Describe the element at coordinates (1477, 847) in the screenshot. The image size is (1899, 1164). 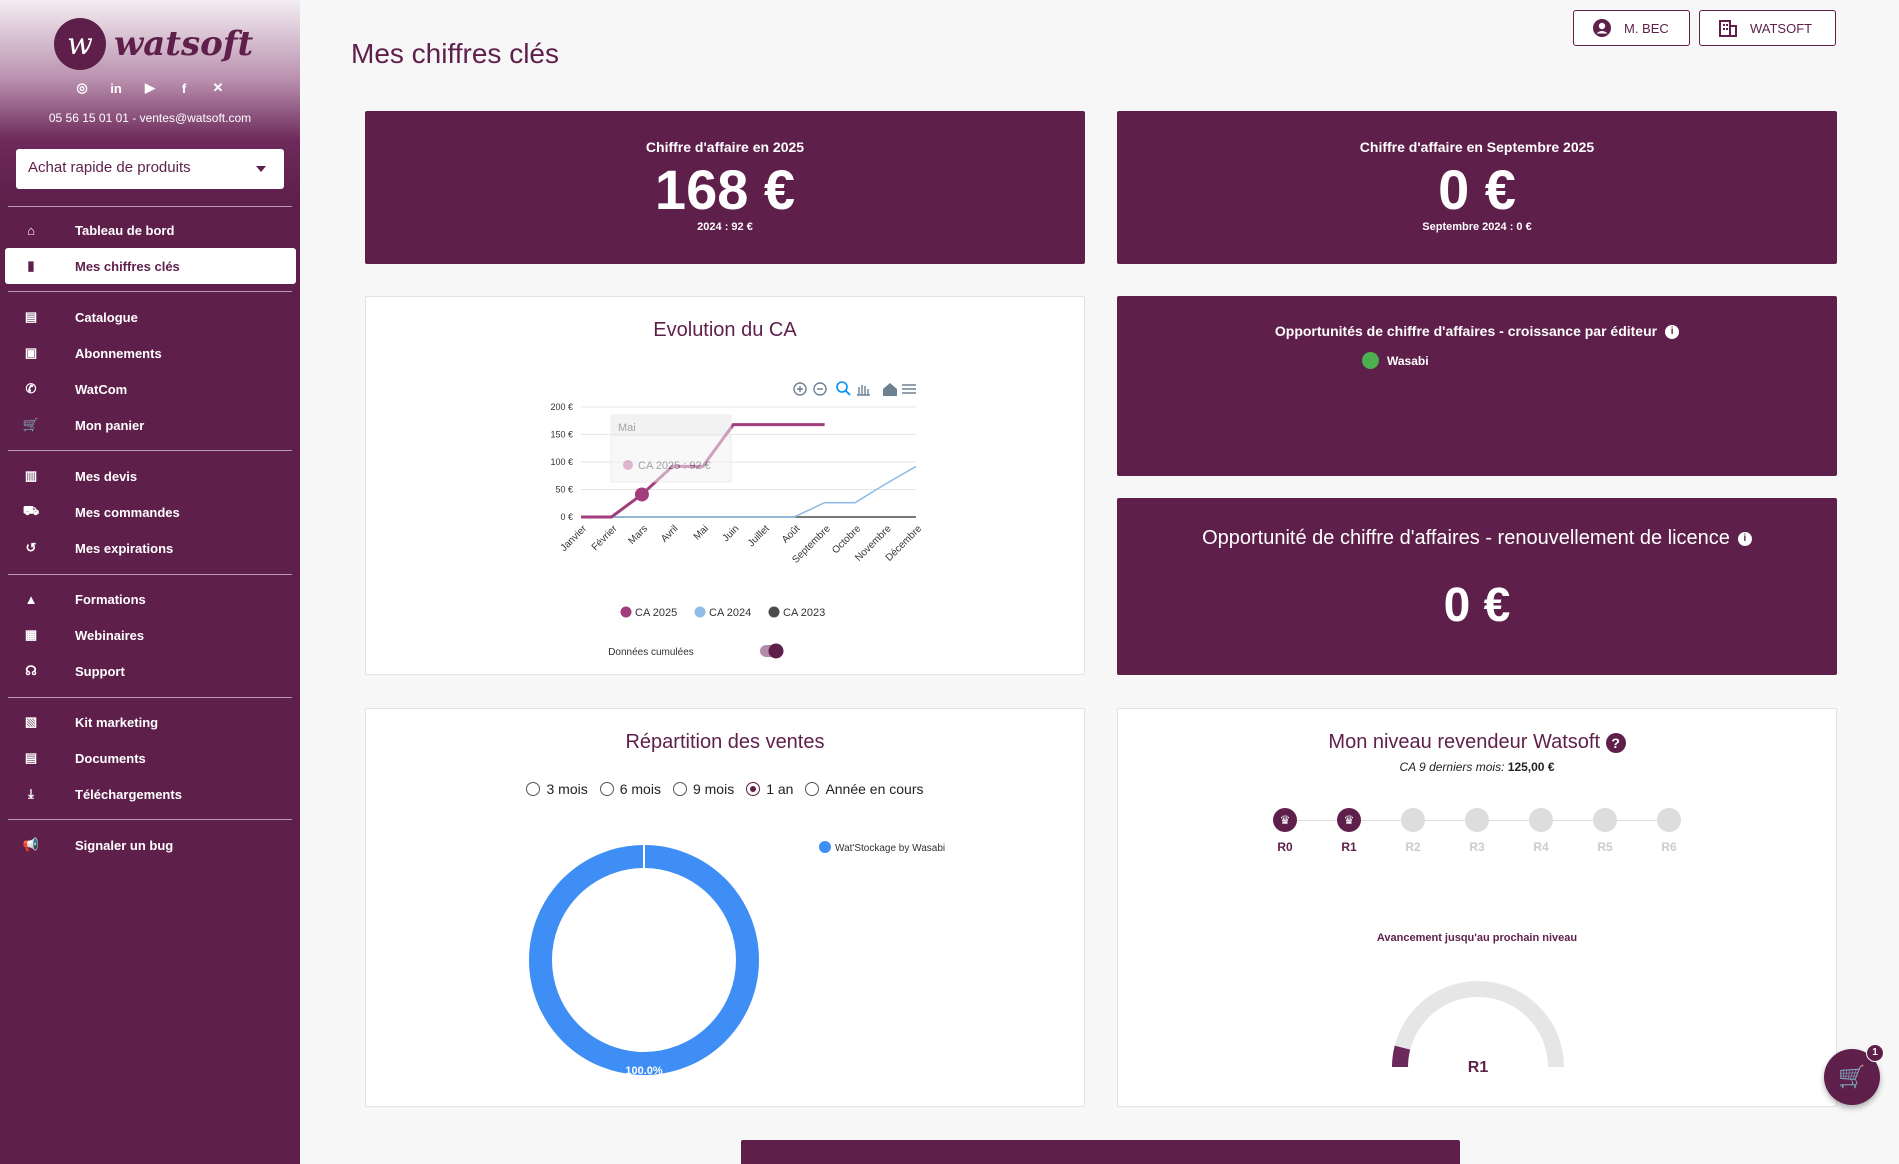
I see `level-step-label: R3` at that location.